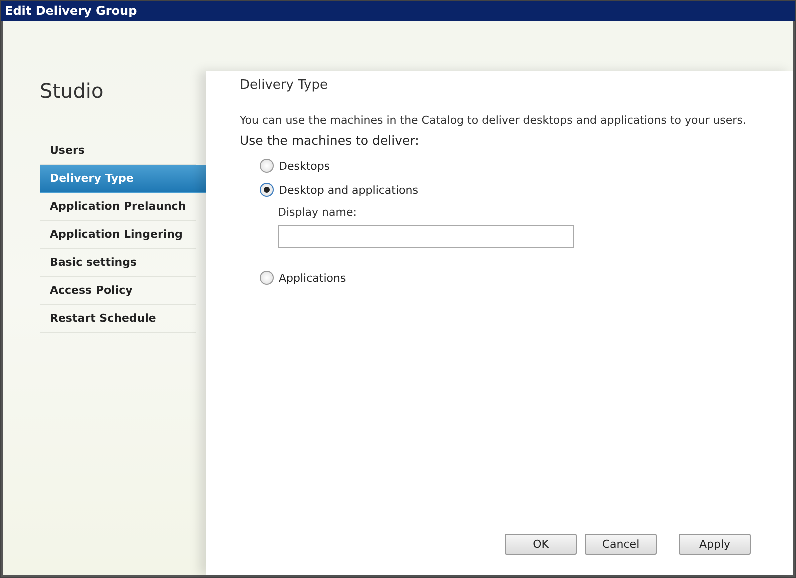 This screenshot has width=796, height=578. What do you see at coordinates (284, 86) in the screenshot?
I see `page-heading: Delivery Type` at bounding box center [284, 86].